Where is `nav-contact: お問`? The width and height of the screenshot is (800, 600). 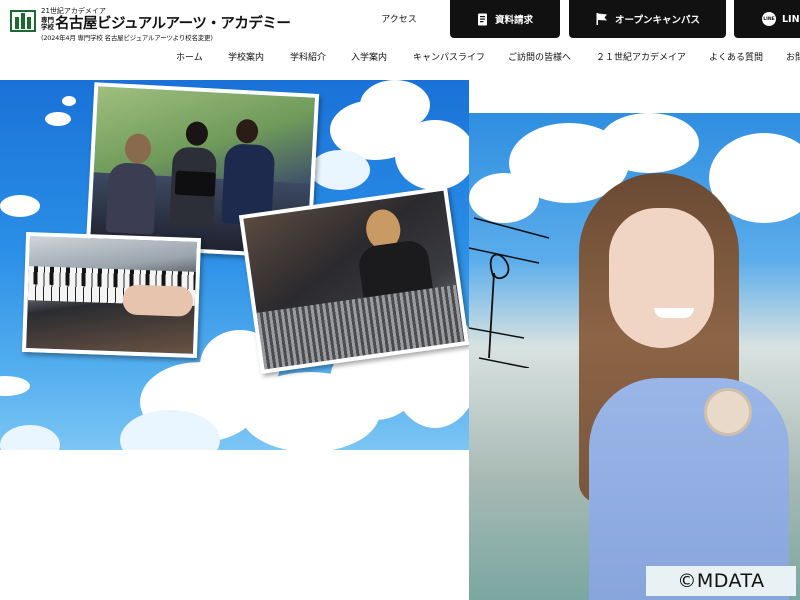
nav-contact: お問 is located at coordinates (793, 56).